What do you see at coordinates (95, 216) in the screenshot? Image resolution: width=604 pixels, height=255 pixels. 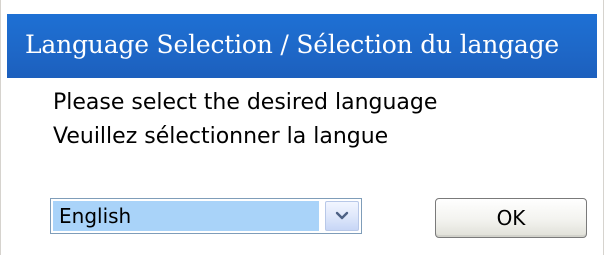 I see `selected-language: English` at bounding box center [95, 216].